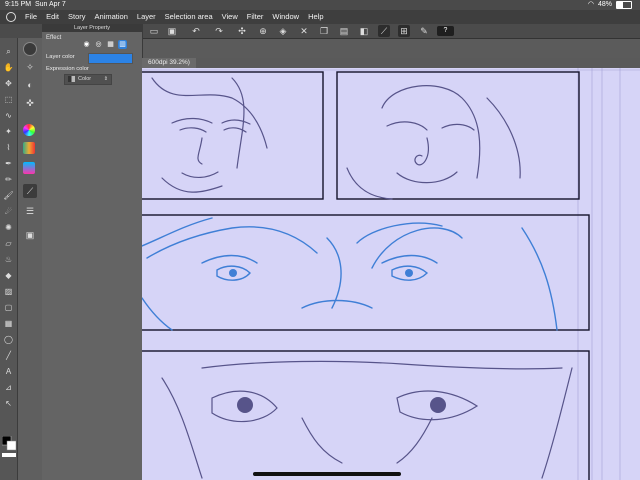 Image resolution: width=640 pixels, height=480 pixels. I want to click on undo-icon: ↶, so click(196, 31).